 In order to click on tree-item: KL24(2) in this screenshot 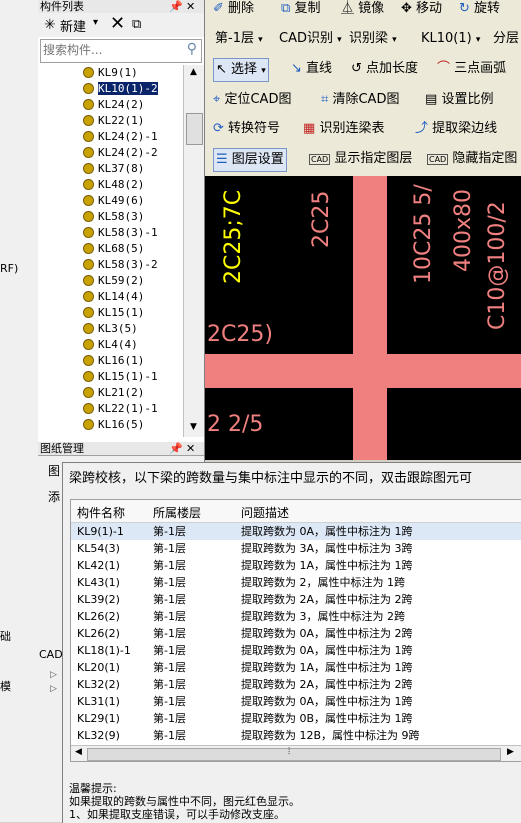, I will do `click(113, 105)`.